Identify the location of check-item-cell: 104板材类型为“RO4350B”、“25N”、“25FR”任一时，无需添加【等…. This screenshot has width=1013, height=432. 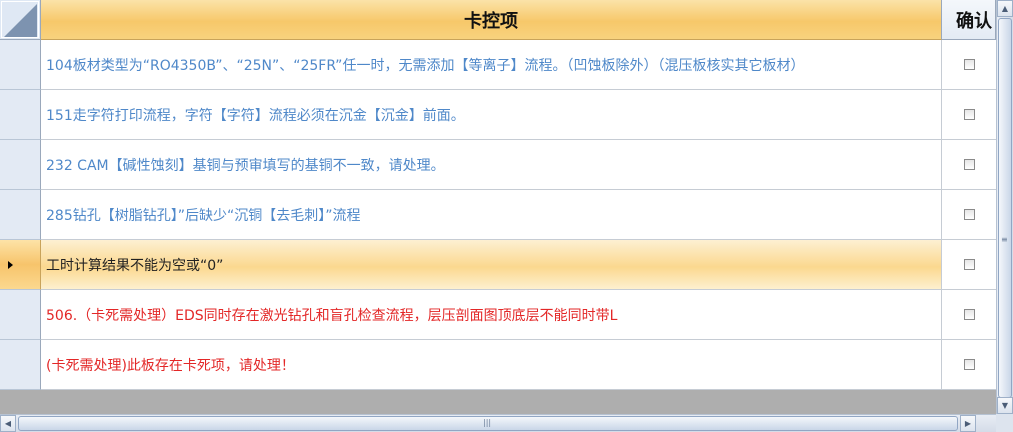
(491, 65).